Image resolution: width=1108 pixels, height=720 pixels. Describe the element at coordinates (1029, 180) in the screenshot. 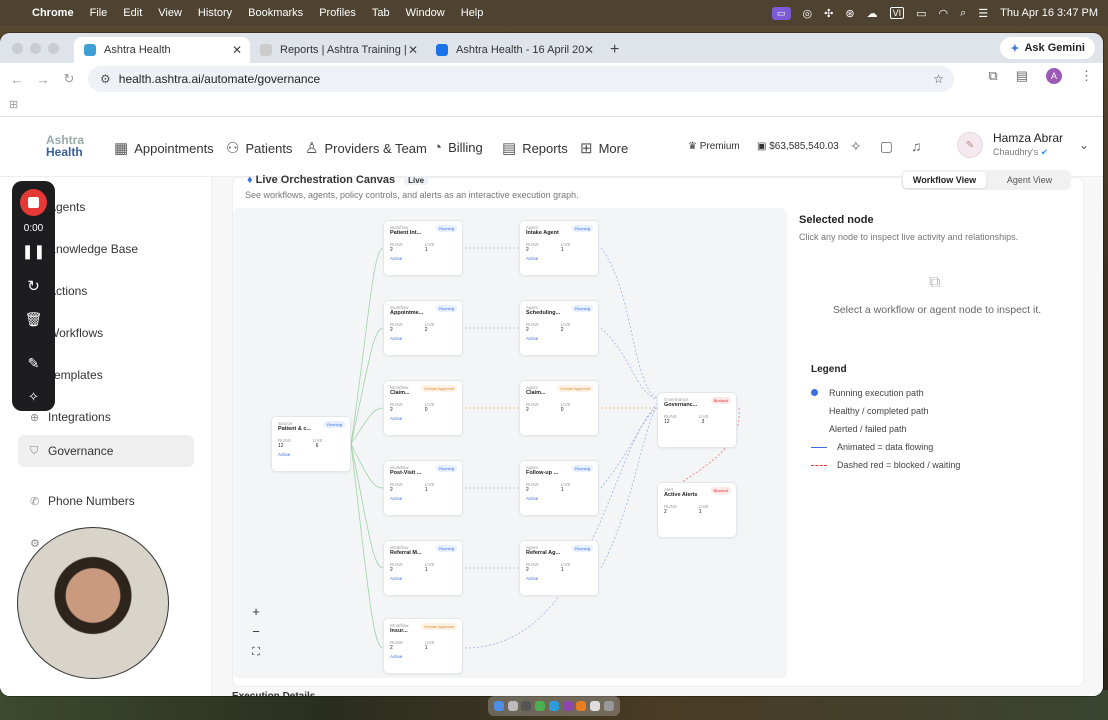

I see `agent-view-button: Agent View` at that location.